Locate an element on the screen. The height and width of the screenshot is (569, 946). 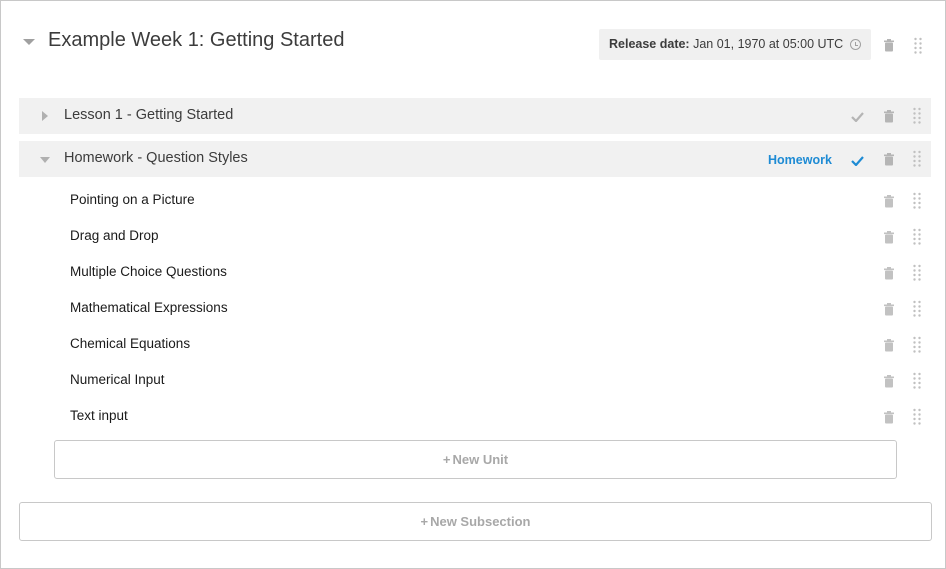
new-unit-button: + New Unit is located at coordinates (475, 459).